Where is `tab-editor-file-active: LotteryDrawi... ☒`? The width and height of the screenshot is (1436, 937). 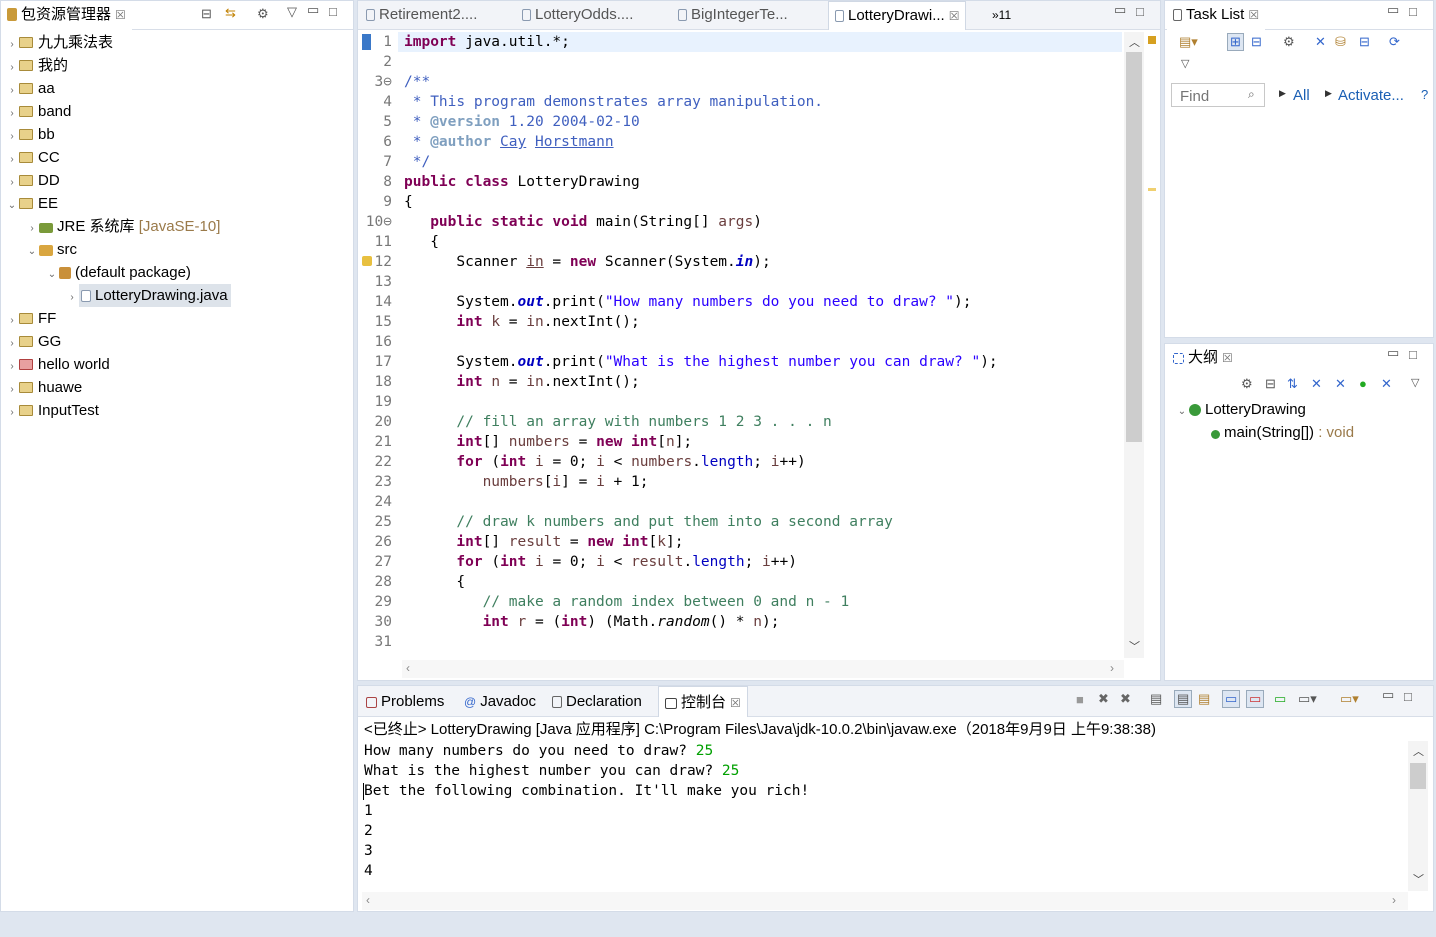
tab-editor-file-active: LotteryDrawi... ☒ is located at coordinates (897, 15).